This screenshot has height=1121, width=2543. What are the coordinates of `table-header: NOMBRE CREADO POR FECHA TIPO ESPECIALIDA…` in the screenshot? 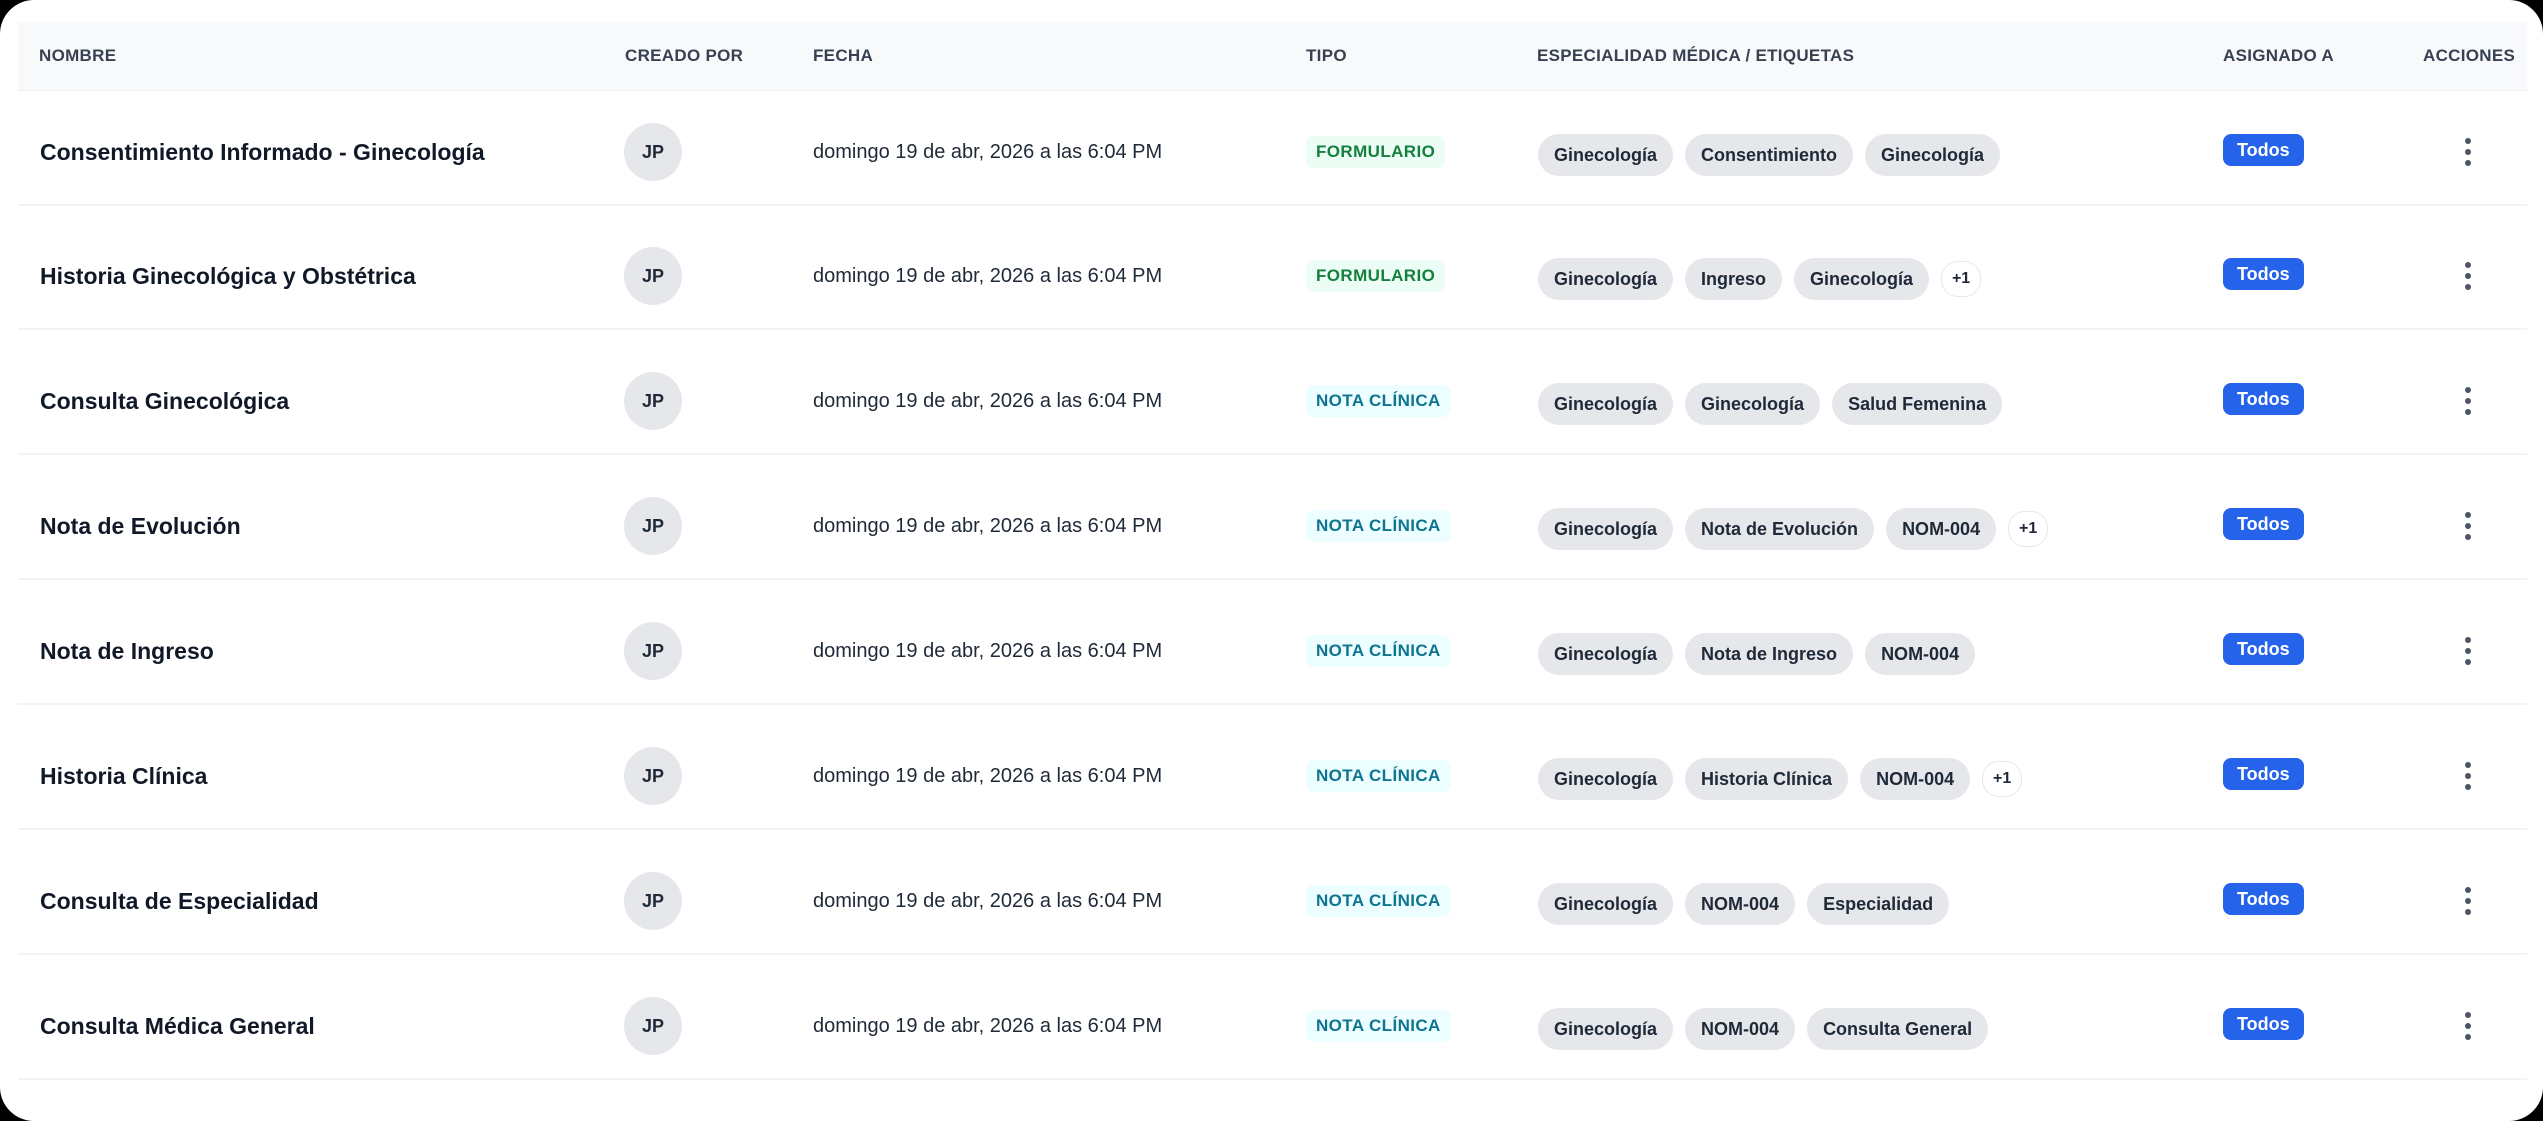 It's located at (1272, 56).